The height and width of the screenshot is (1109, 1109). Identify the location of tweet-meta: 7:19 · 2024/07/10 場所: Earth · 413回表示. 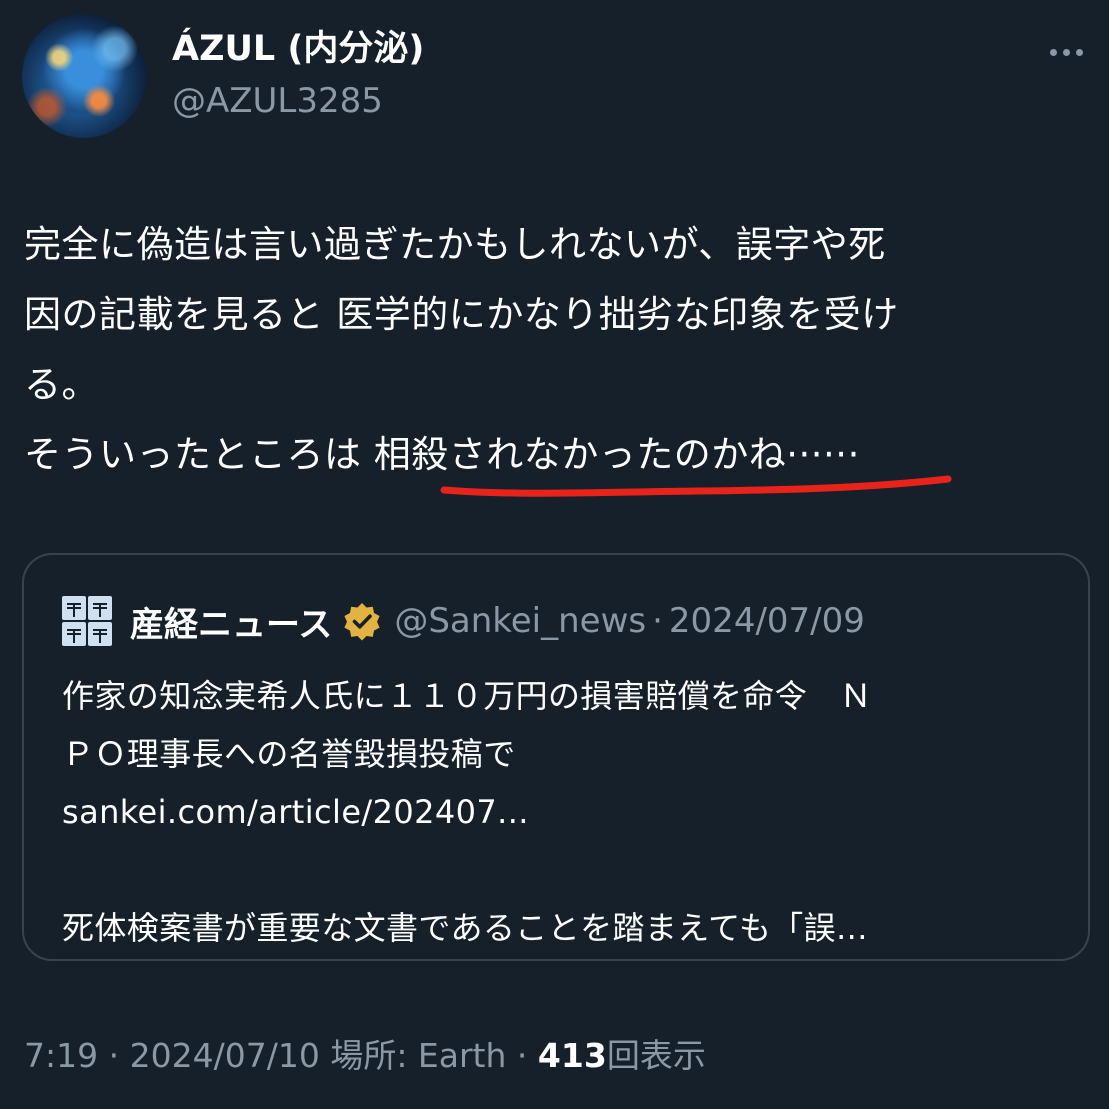
(365, 1056).